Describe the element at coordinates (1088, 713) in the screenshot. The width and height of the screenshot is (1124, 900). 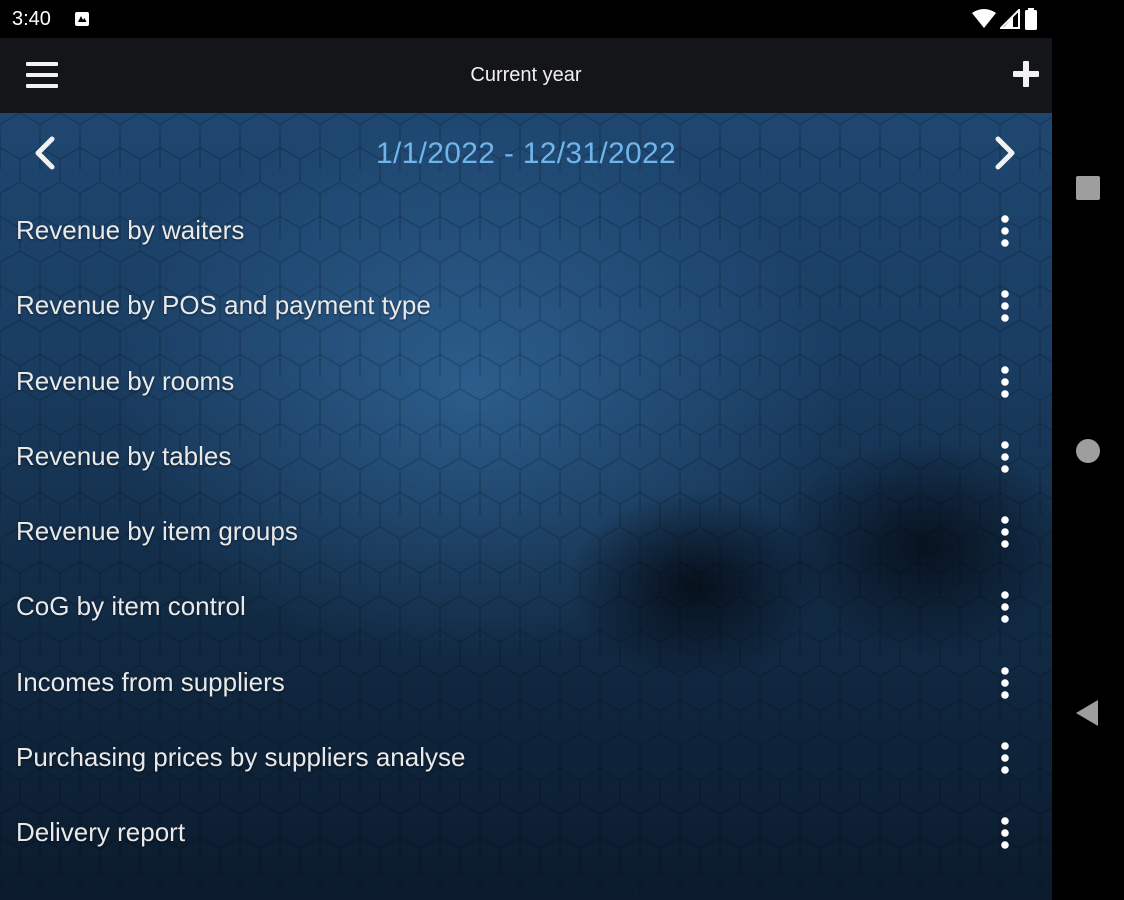
I see `back-triangle-icon` at that location.